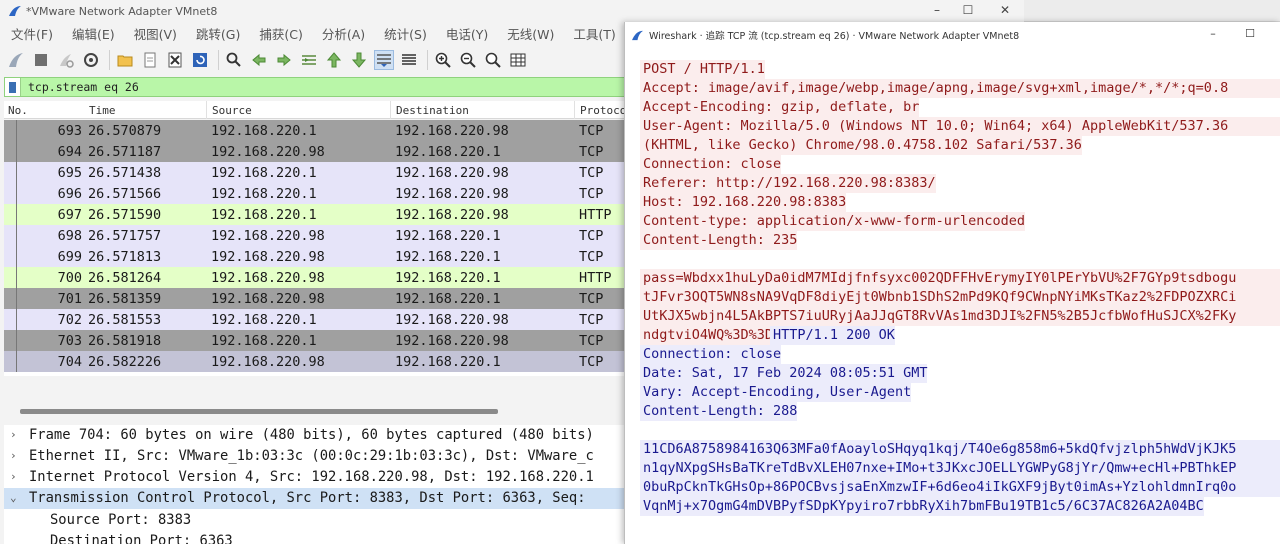  Describe the element at coordinates (968, 11) in the screenshot. I see `maximize-button: ☐` at that location.